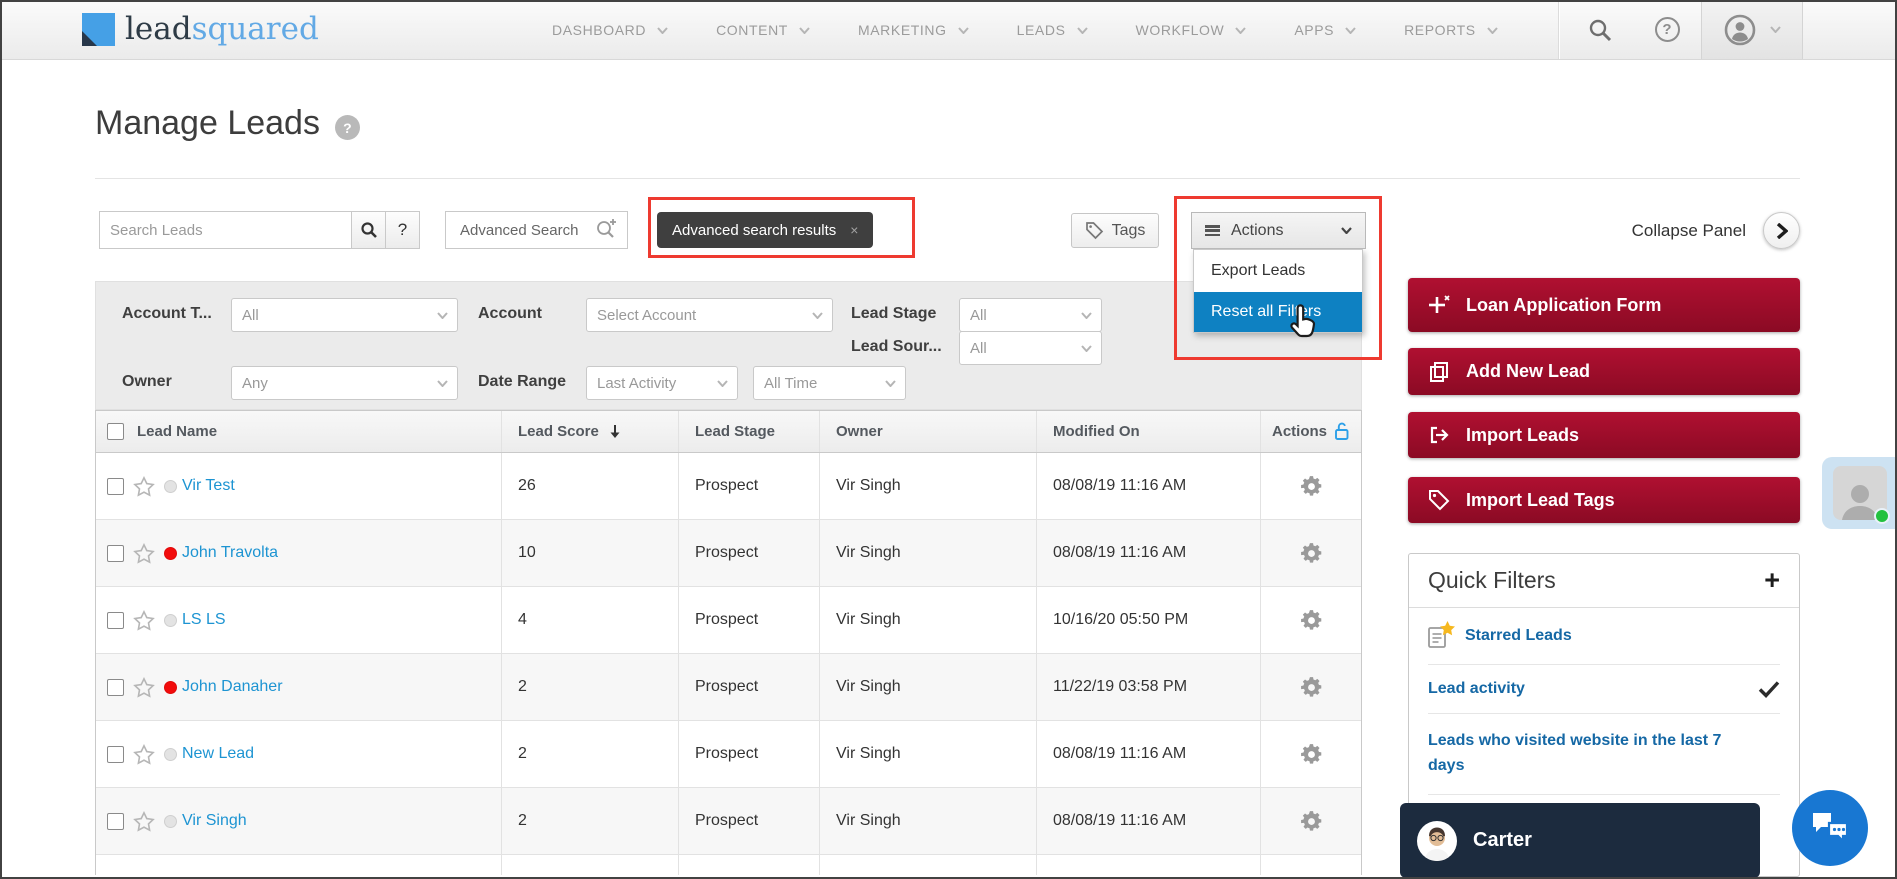 The image size is (1897, 879). What do you see at coordinates (1604, 500) in the screenshot?
I see `import-lead-tags-button: Import Lead Tags` at bounding box center [1604, 500].